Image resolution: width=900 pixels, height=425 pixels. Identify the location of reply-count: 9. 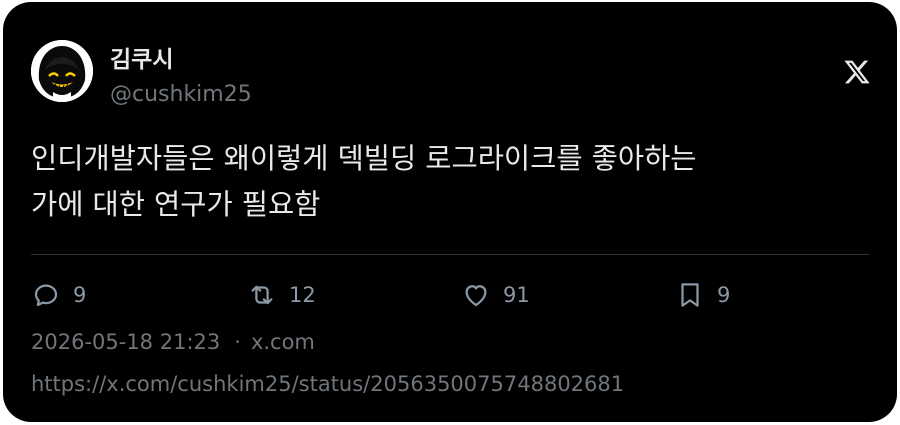
(80, 295).